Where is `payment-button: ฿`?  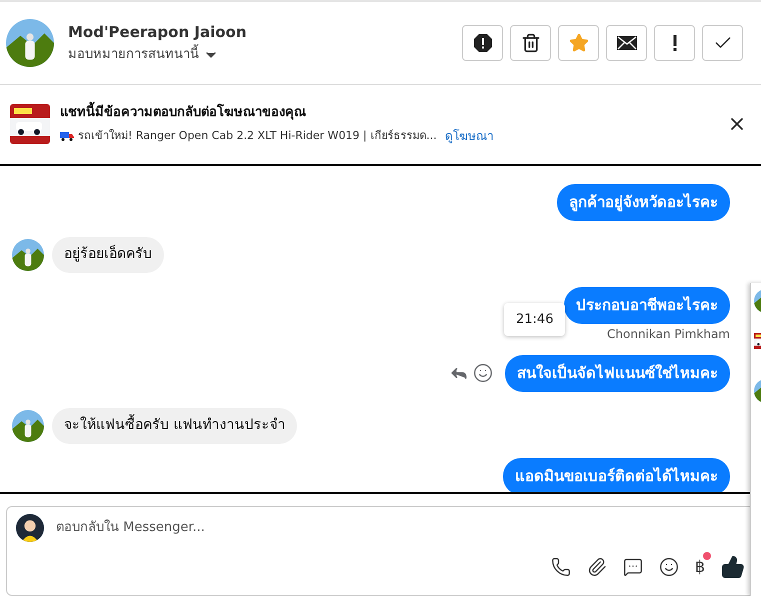 payment-button: ฿ is located at coordinates (699, 566).